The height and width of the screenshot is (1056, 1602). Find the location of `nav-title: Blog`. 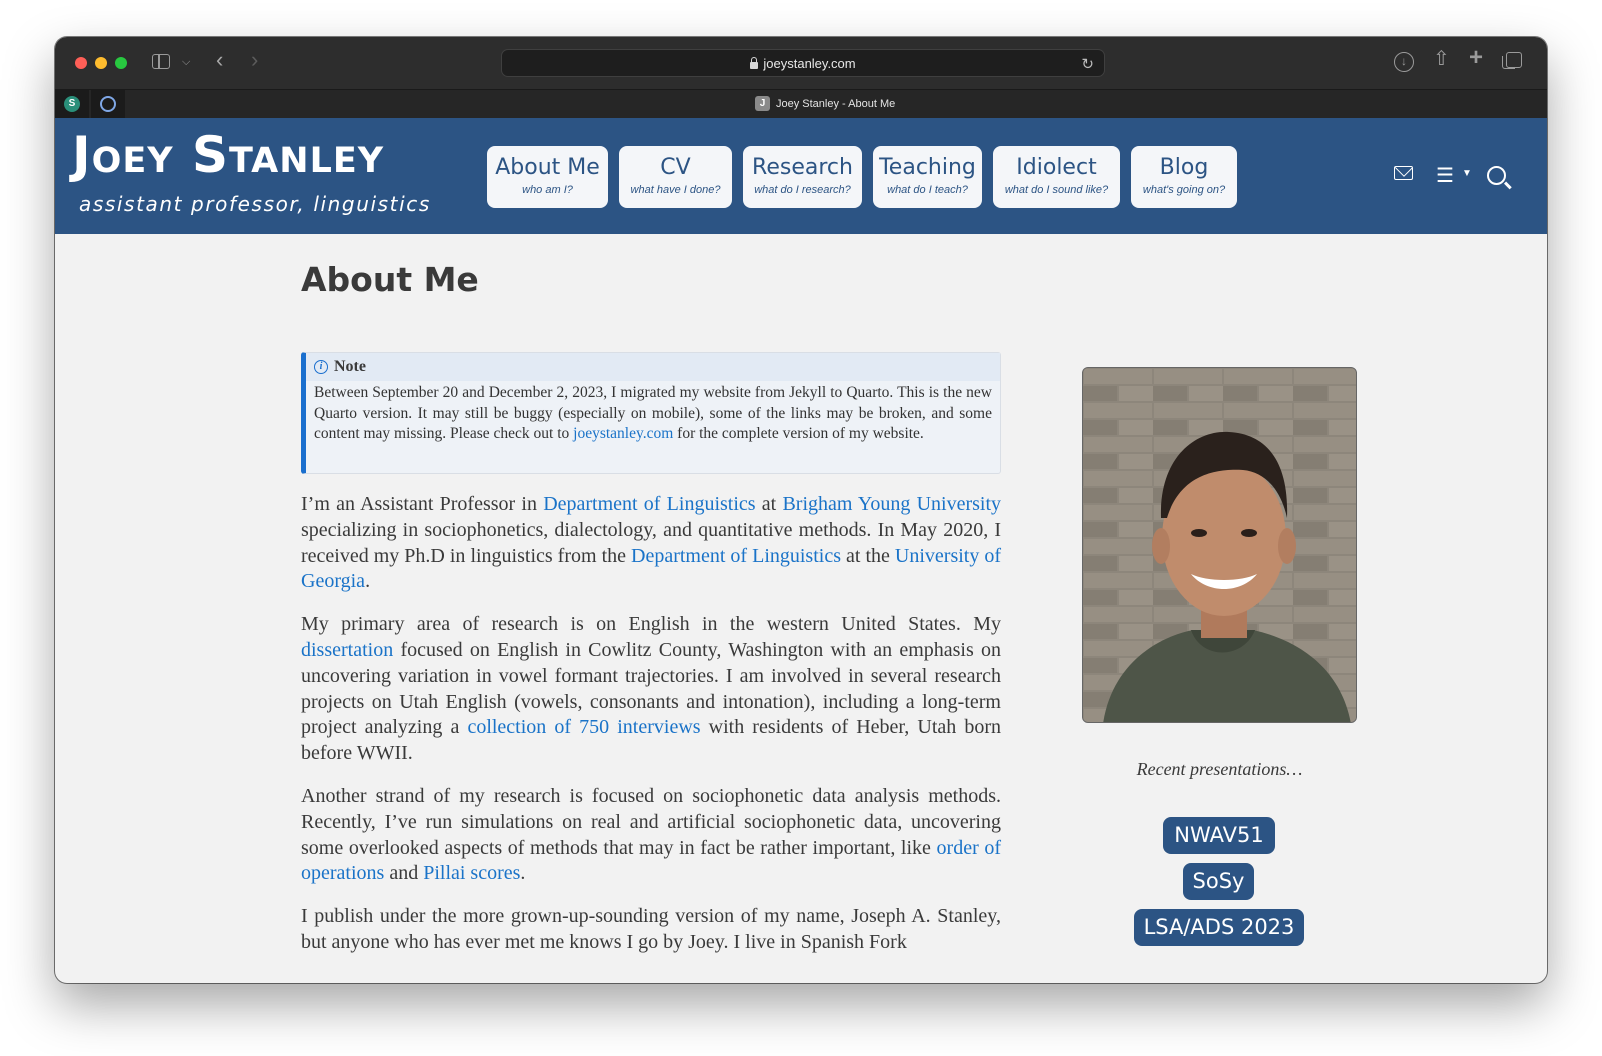

nav-title: Blog is located at coordinates (1184, 167).